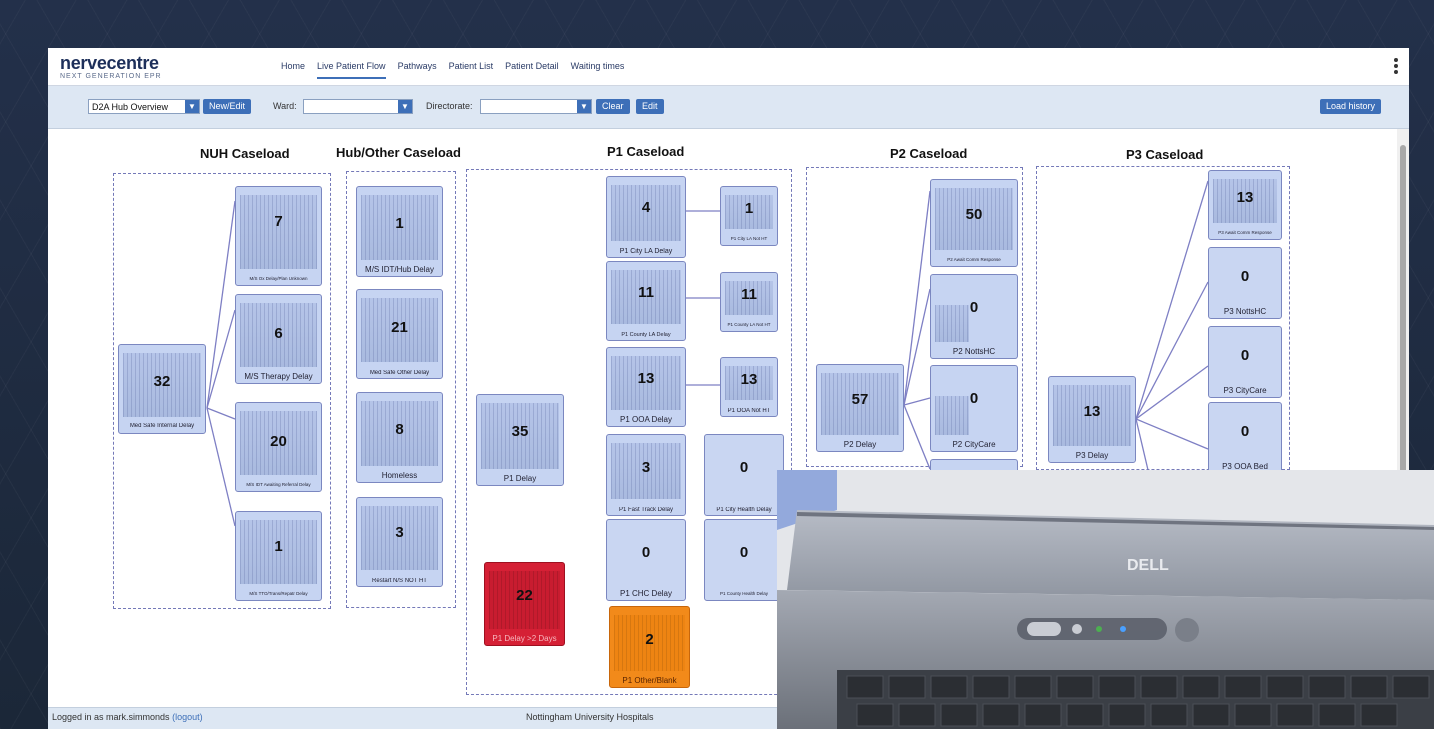 This screenshot has width=1434, height=729. Describe the element at coordinates (144, 106) in the screenshot. I see `view-select: D2A Hub Overview ▼` at that location.